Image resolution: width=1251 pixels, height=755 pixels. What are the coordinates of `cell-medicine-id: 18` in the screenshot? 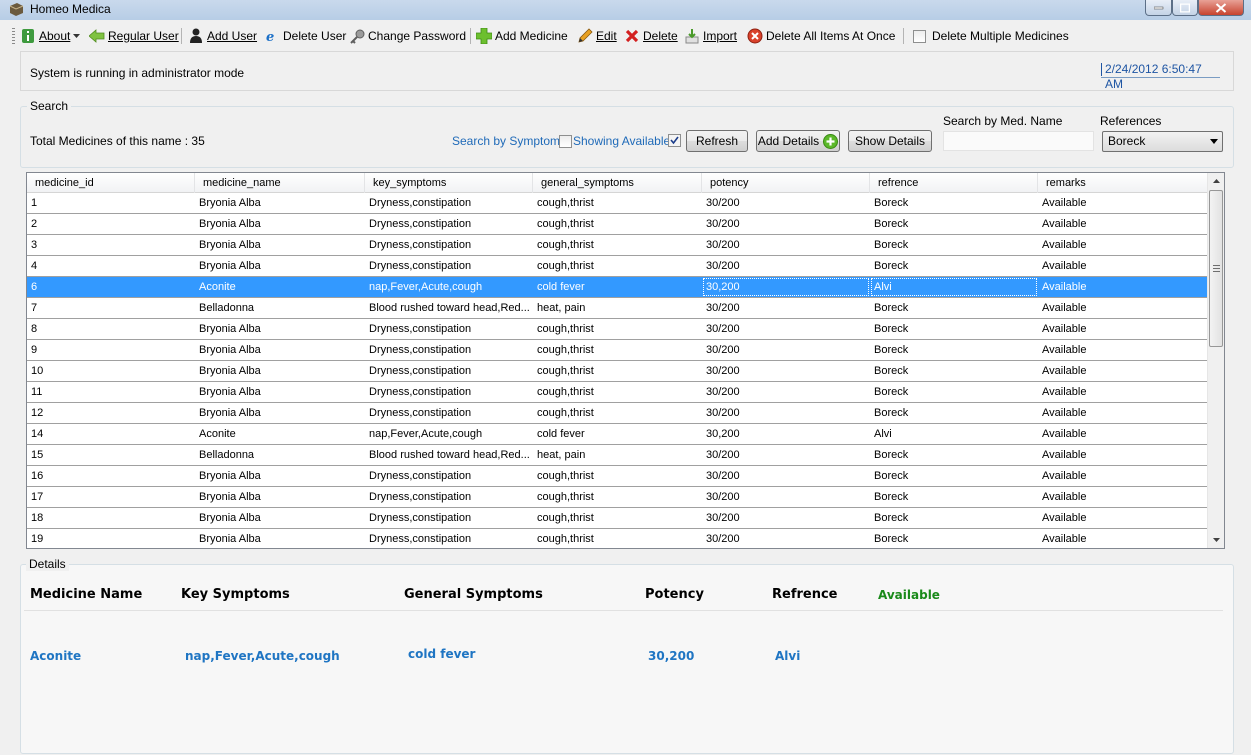 It's located at (111, 518).